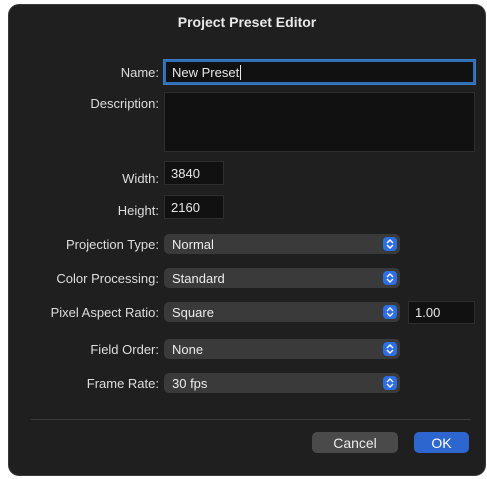 The width and height of the screenshot is (487, 479). What do you see at coordinates (107, 278) in the screenshot?
I see `color-processing-label: Color Processing:` at bounding box center [107, 278].